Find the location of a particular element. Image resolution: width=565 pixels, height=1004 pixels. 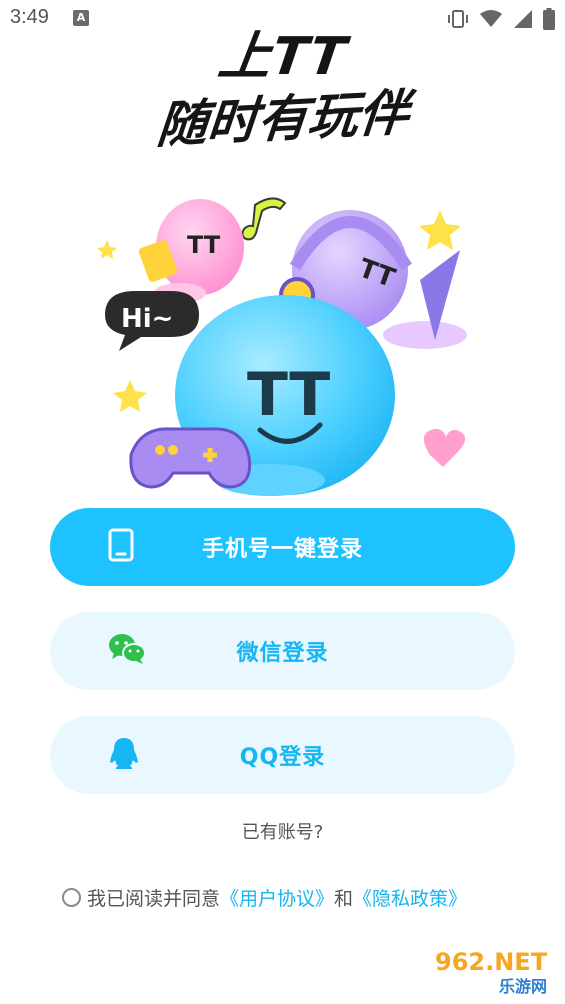

music-note-icon is located at coordinates (264, 219).